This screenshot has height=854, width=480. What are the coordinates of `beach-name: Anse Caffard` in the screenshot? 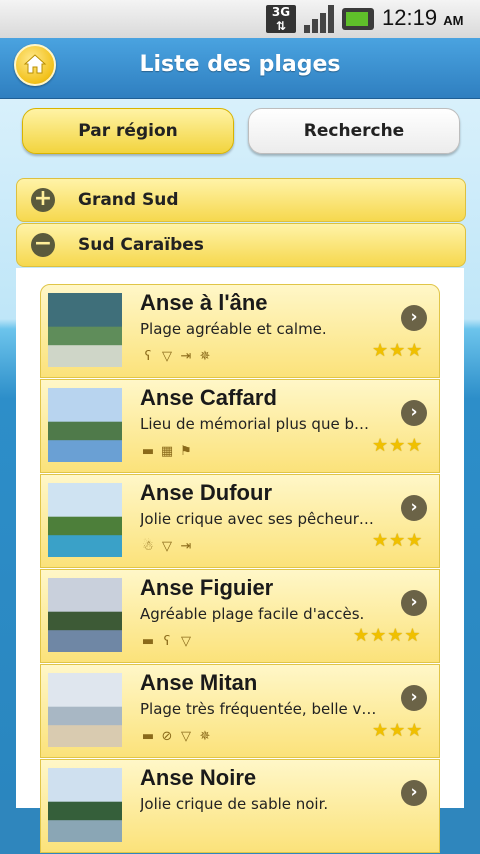 It's located at (208, 397).